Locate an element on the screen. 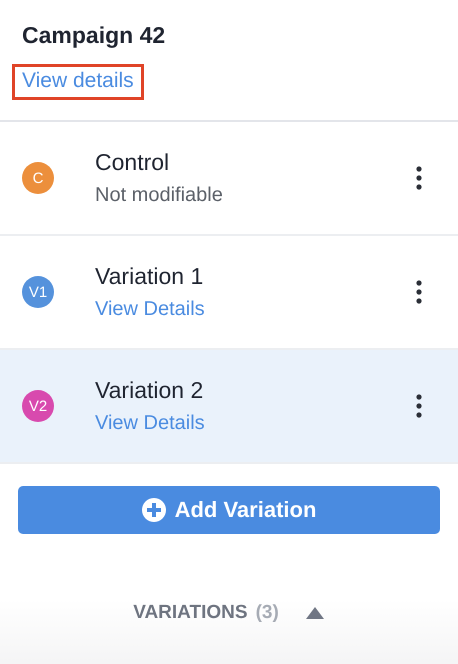  campaign-title: Campaign 42 is located at coordinates (94, 35).